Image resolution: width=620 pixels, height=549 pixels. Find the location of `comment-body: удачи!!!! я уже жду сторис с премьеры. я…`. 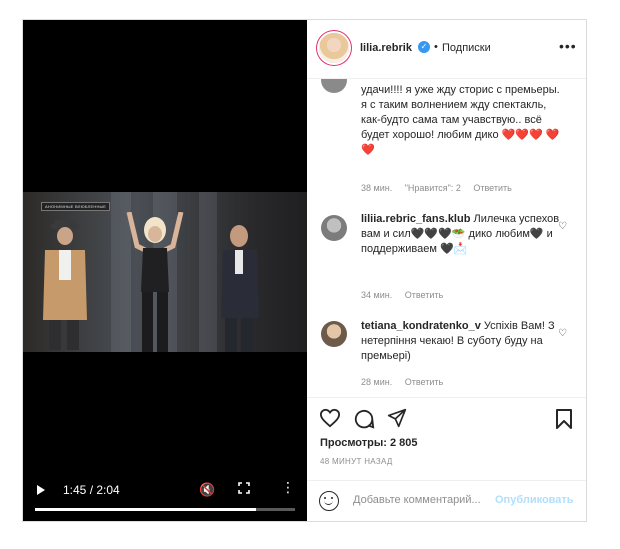

comment-body: удачи!!!! я уже жду сторис с премьеры. я… is located at coordinates (460, 120).